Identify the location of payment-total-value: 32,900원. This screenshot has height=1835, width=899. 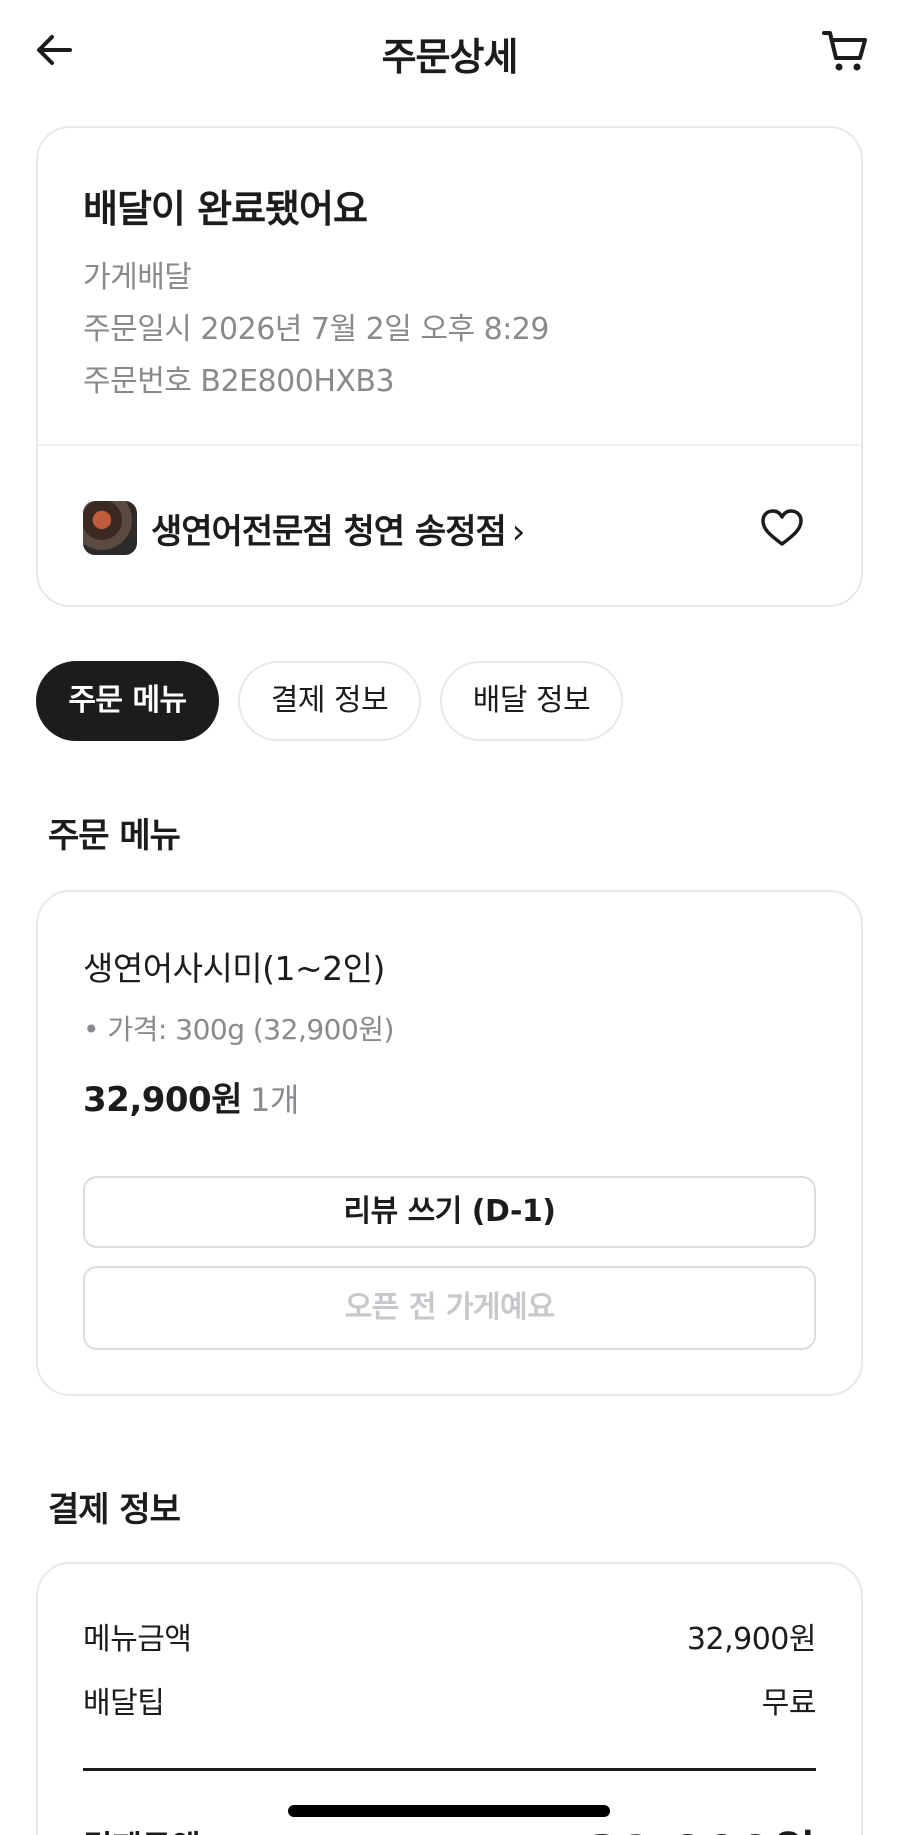
(701, 1824).